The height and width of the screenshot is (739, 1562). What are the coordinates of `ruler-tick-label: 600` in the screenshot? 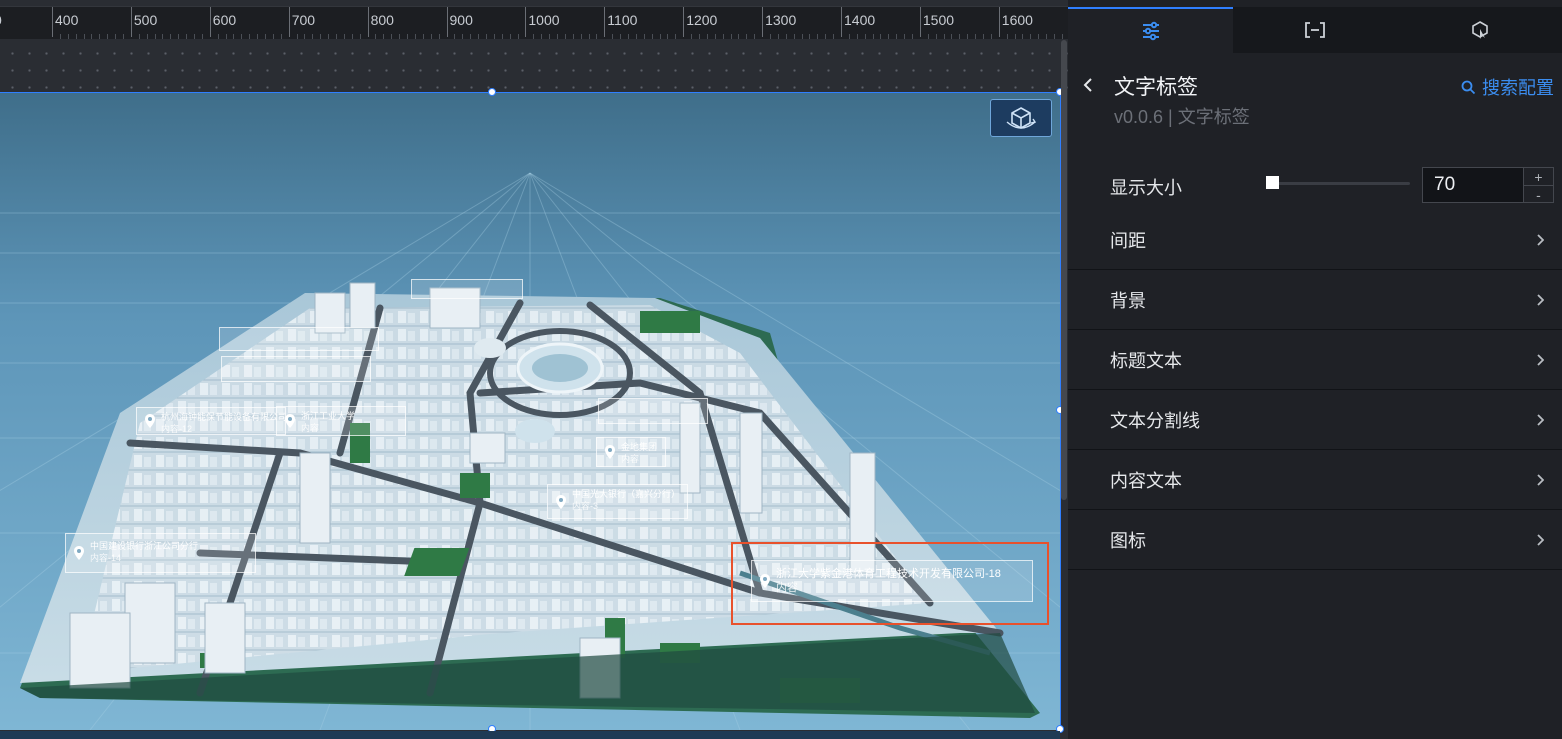 It's located at (224, 20).